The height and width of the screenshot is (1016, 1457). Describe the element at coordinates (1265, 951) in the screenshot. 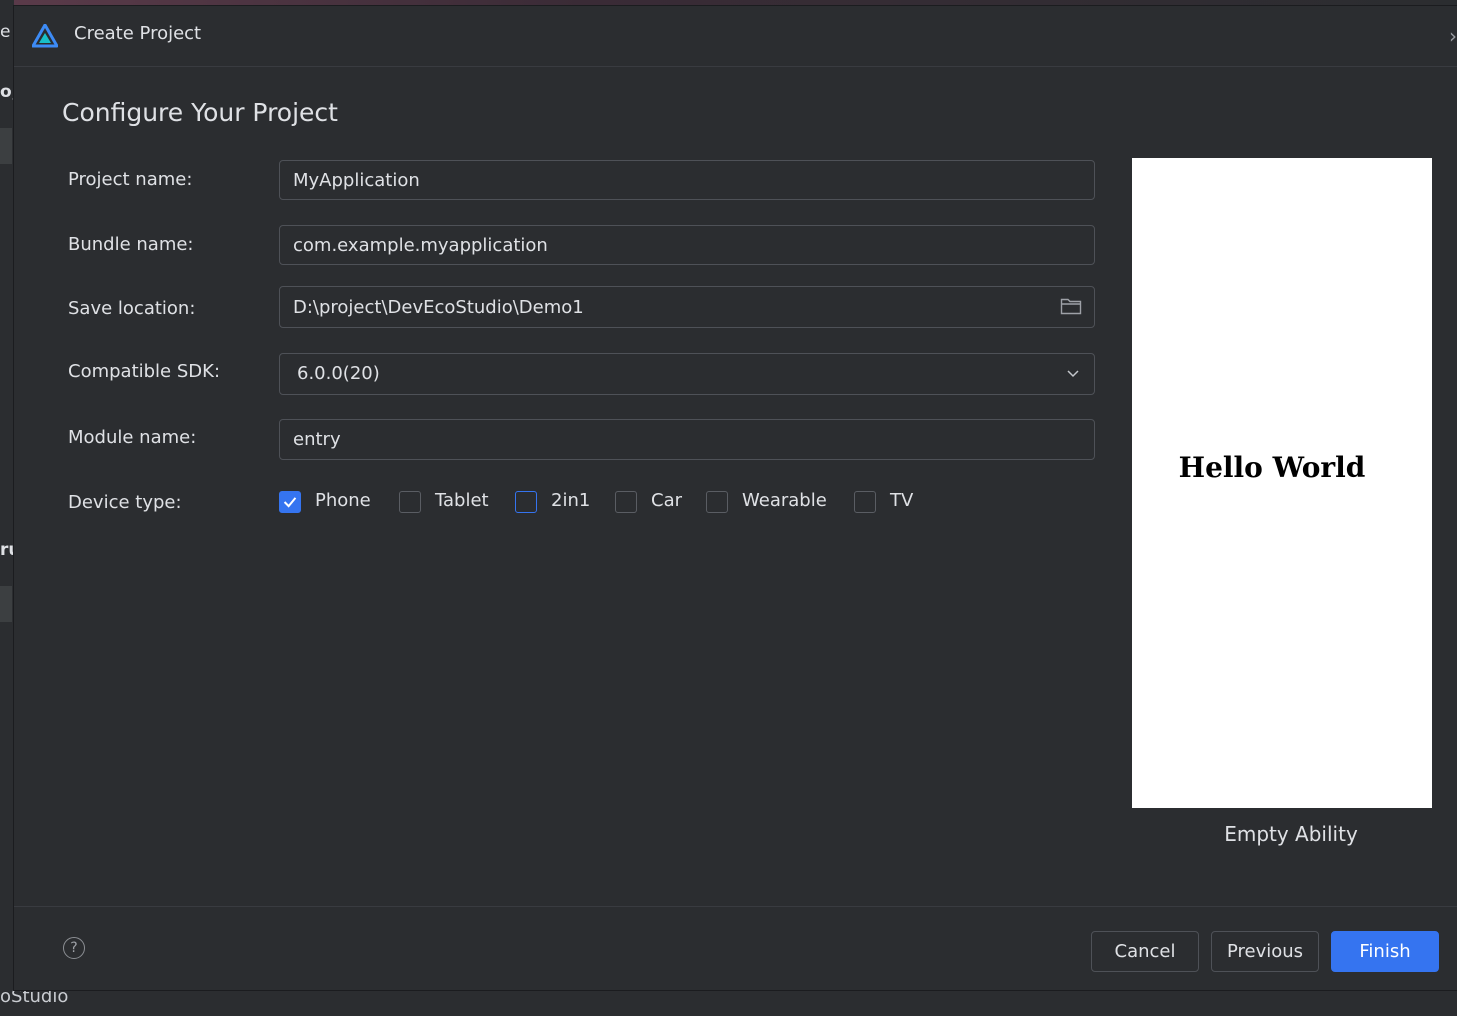

I see `previous-button: Previous` at that location.